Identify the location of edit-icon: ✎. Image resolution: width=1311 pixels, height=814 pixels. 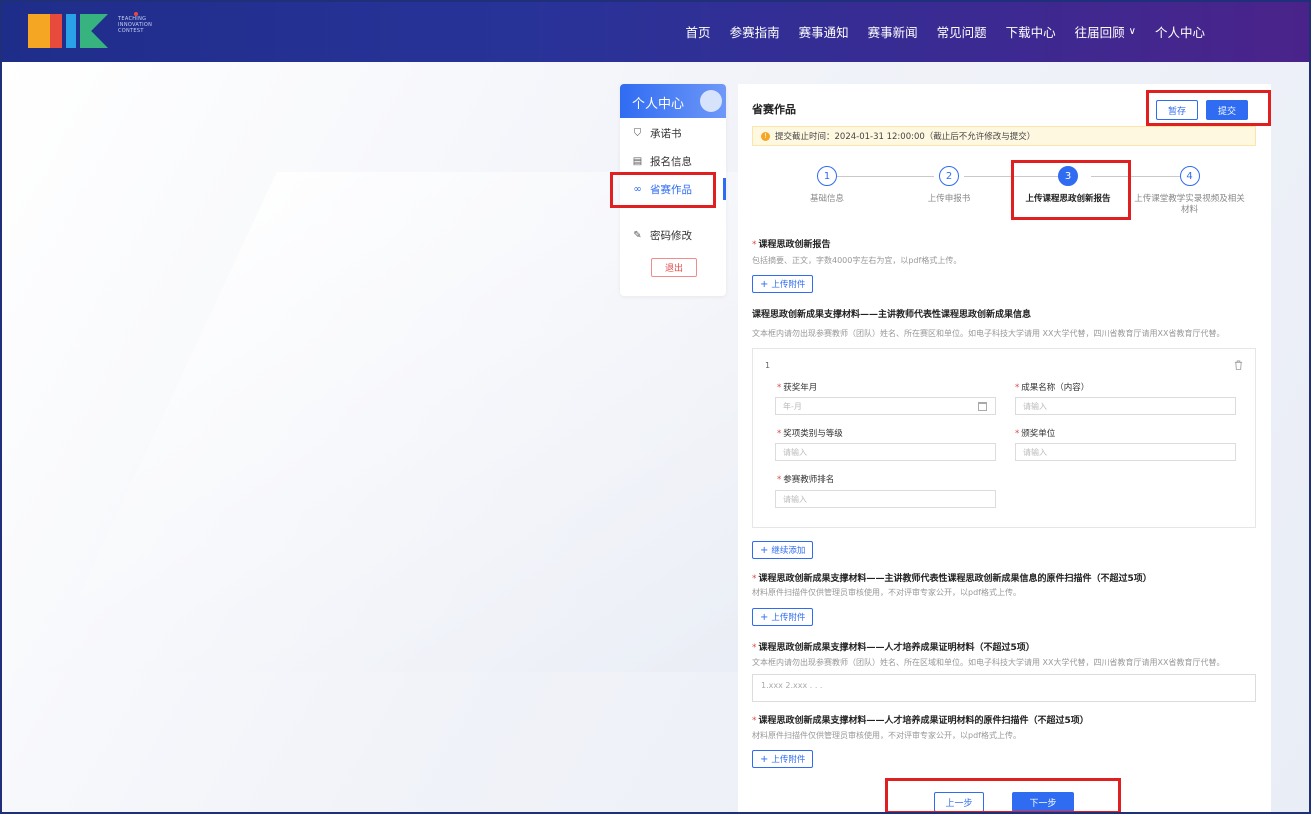
(637, 235).